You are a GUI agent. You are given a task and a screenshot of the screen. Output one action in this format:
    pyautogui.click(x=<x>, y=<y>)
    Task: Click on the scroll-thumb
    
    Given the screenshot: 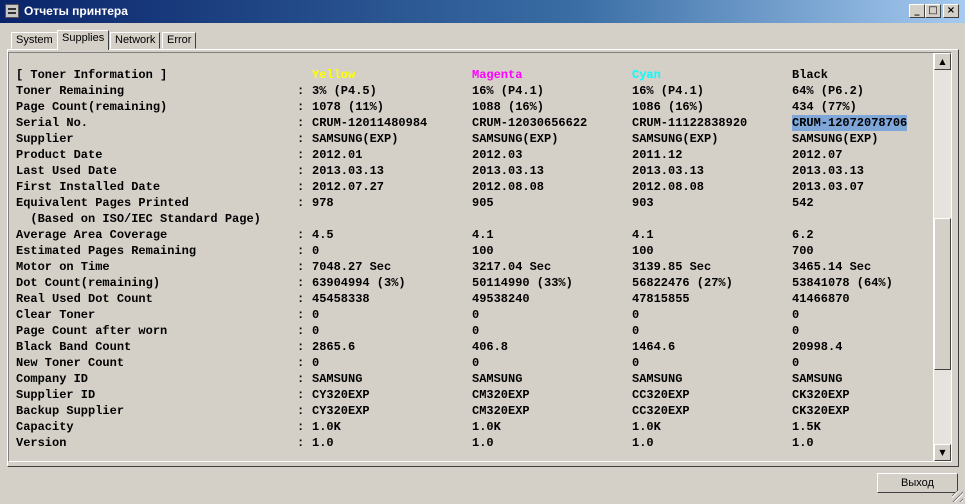 What is the action you would take?
    pyautogui.click(x=942, y=294)
    